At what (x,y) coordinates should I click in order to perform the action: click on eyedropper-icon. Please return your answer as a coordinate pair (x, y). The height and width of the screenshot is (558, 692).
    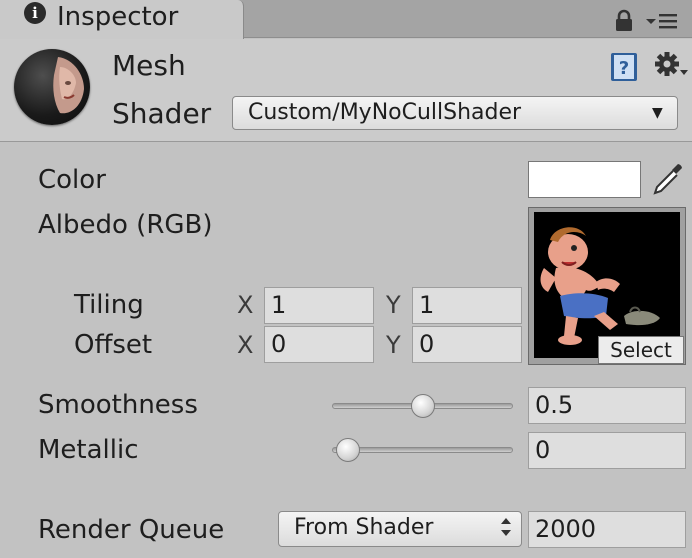
    Looking at the image, I should click on (667, 179).